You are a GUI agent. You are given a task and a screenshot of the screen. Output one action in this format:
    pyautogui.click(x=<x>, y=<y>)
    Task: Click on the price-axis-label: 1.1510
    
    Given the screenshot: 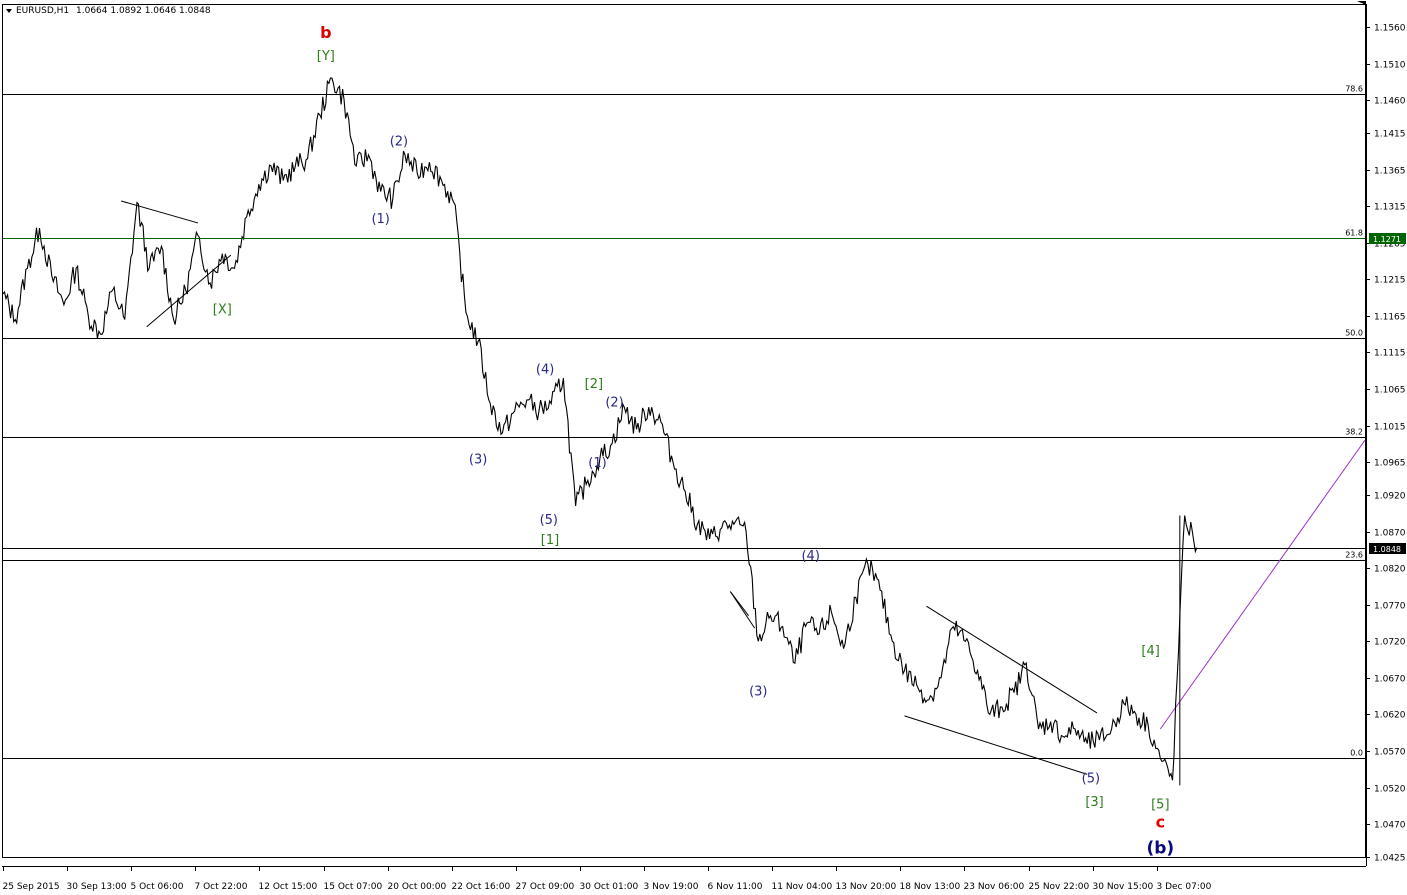 What is the action you would take?
    pyautogui.click(x=1390, y=66)
    